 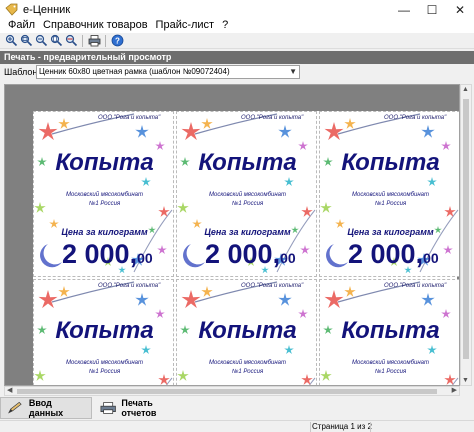 I want to click on vertical-scrollbar: ▲ ▼, so click(x=466, y=235).